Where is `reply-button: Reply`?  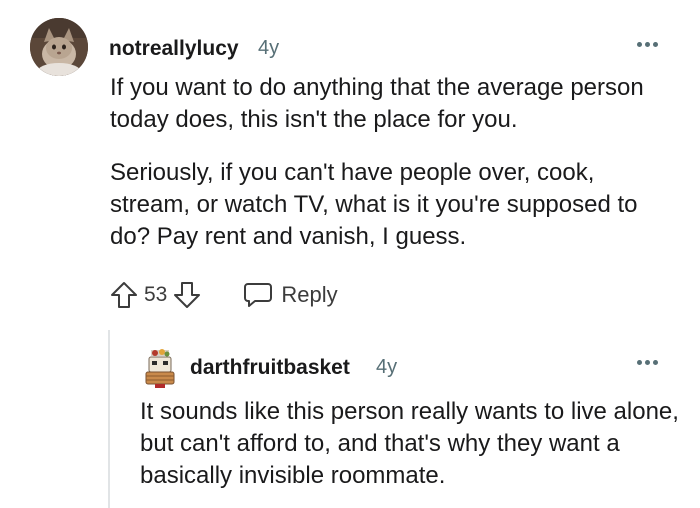 reply-button: Reply is located at coordinates (290, 295).